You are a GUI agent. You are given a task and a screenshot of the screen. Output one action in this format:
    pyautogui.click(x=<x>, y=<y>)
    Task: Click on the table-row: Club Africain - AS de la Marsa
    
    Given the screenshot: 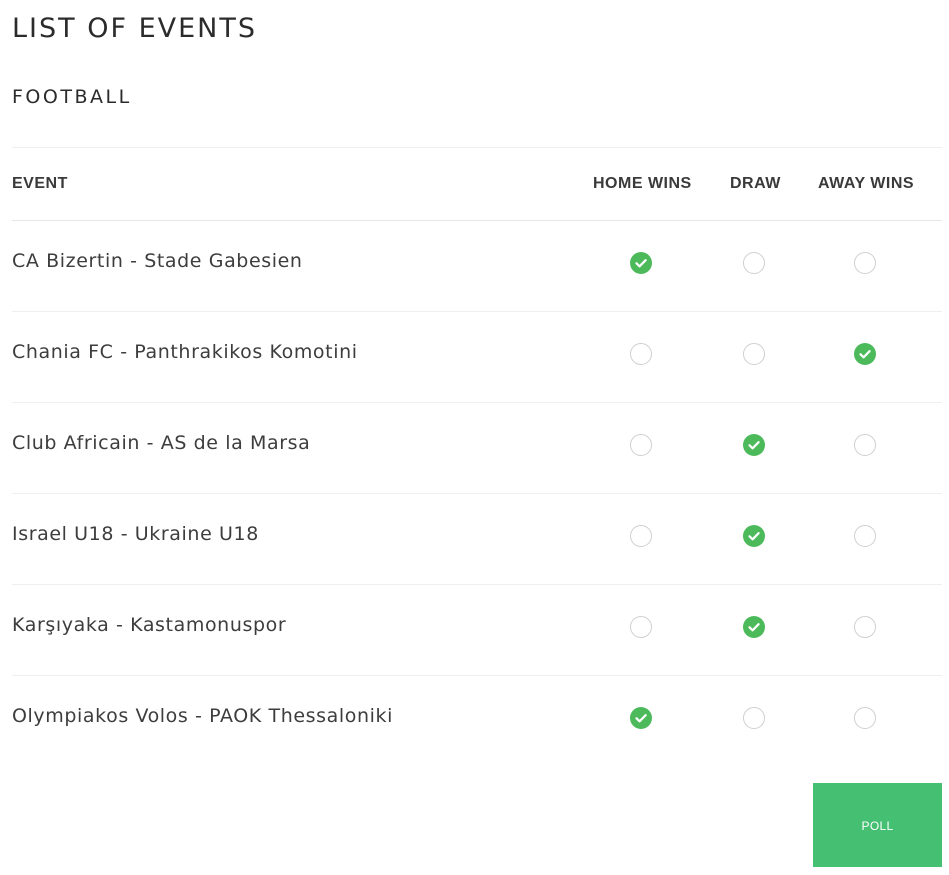 What is the action you would take?
    pyautogui.click(x=477, y=448)
    